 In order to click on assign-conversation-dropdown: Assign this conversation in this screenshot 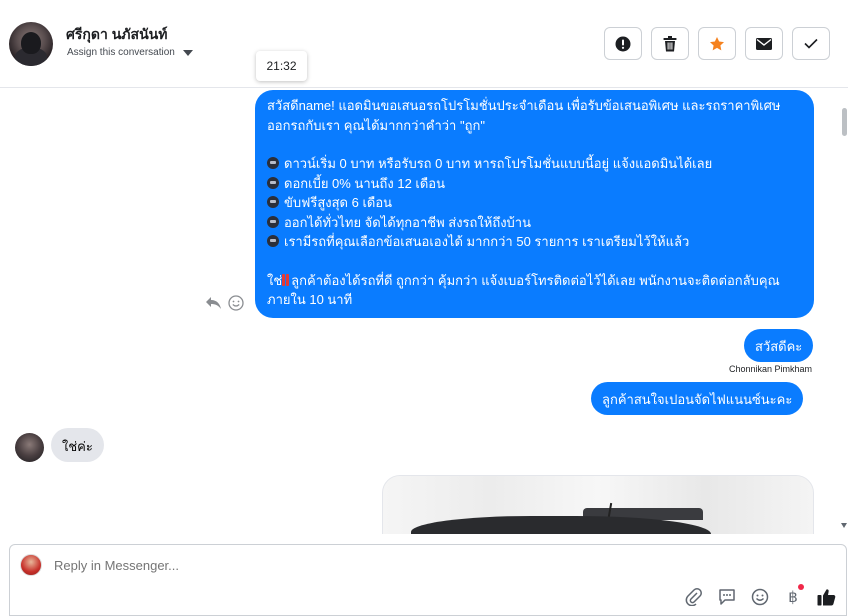, I will do `click(130, 52)`.